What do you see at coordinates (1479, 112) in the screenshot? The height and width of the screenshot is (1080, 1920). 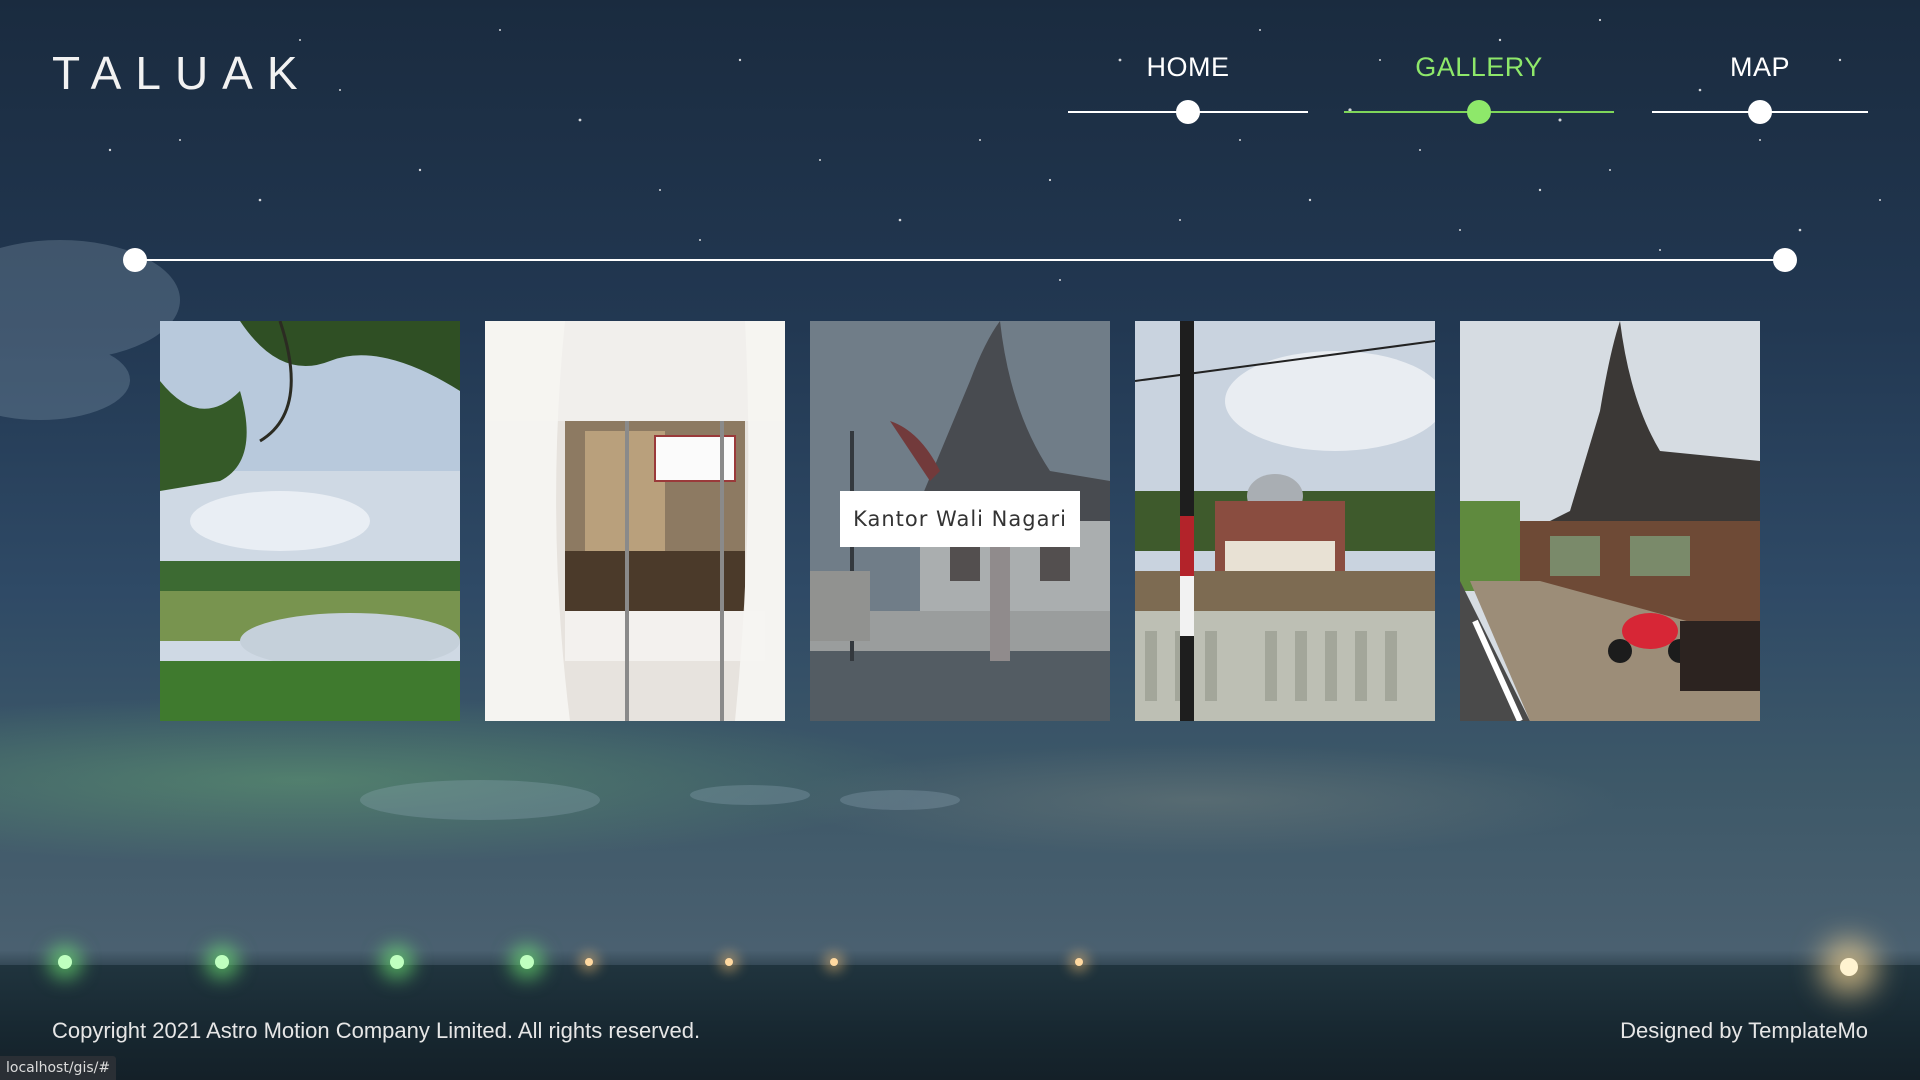 I see `nav-dot-gallery` at bounding box center [1479, 112].